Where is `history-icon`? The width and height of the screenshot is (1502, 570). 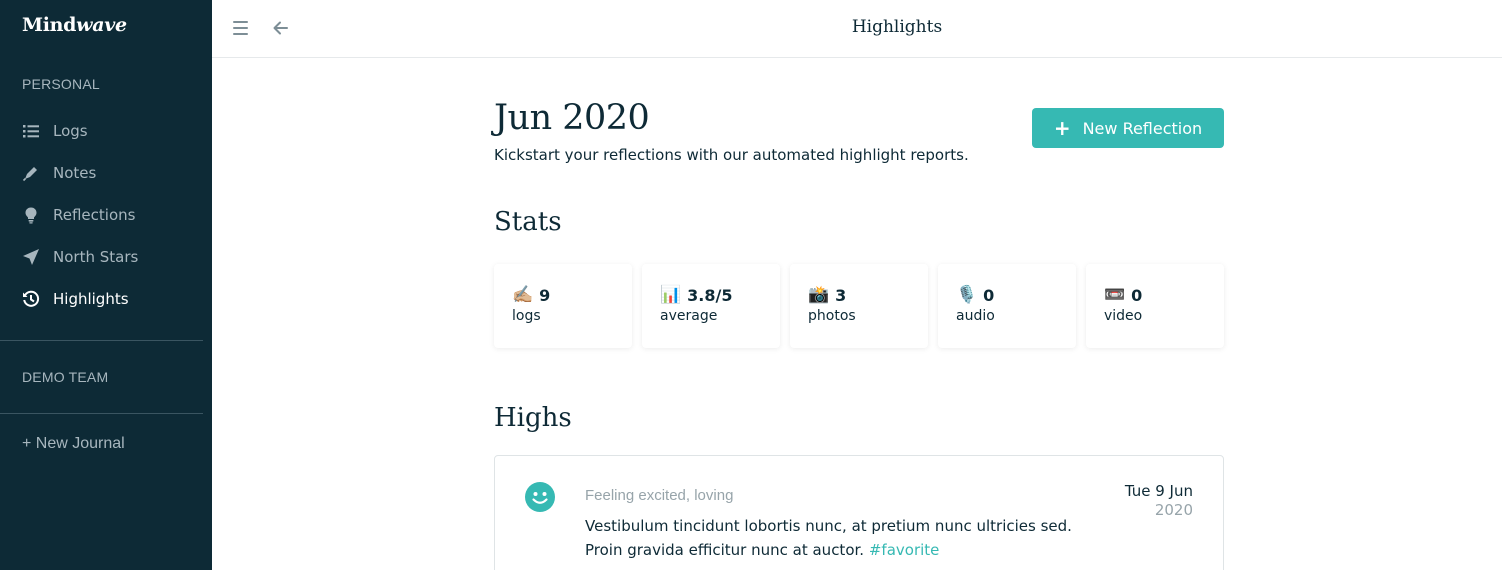 history-icon is located at coordinates (31, 299).